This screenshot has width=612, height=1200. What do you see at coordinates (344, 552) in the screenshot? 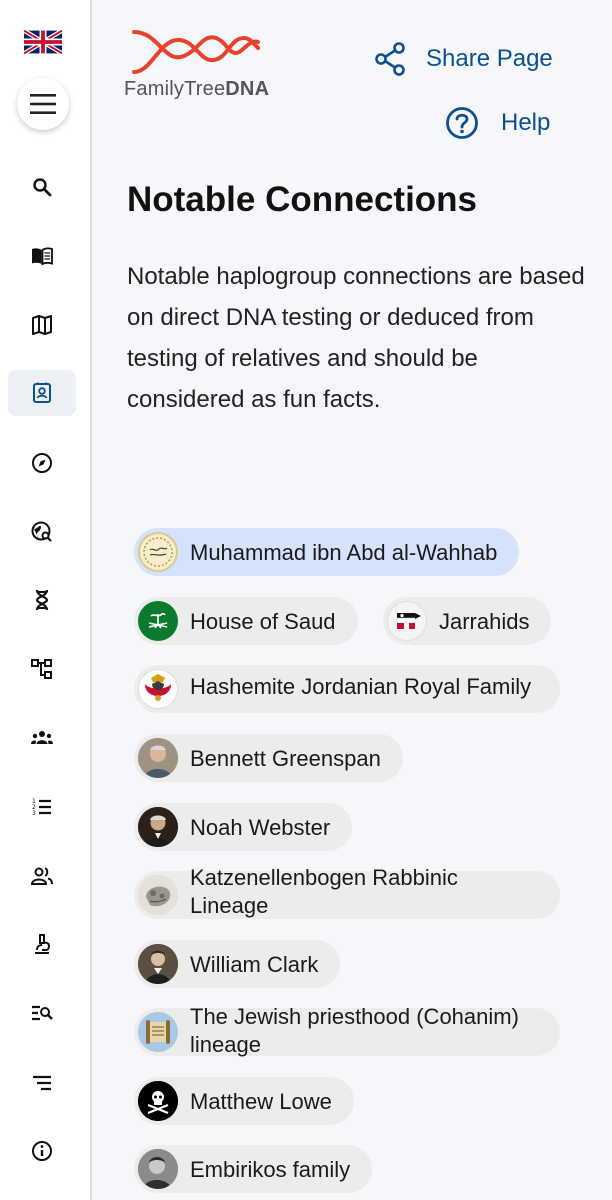
I see `connection-label: Muhammad ibn Abd al-Wahhab` at bounding box center [344, 552].